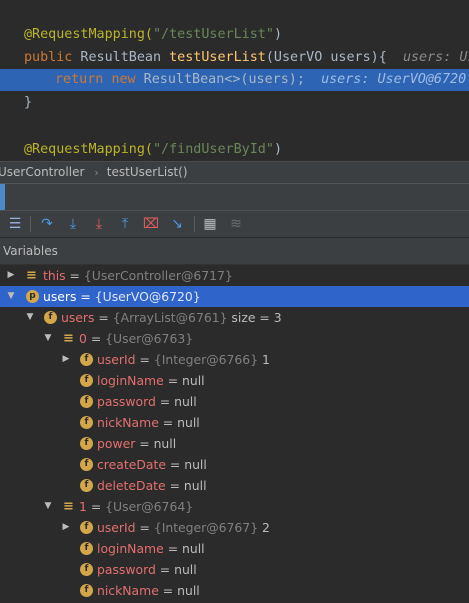 The image size is (469, 603). What do you see at coordinates (96, 172) in the screenshot?
I see `chevron-right-icon: ›` at bounding box center [96, 172].